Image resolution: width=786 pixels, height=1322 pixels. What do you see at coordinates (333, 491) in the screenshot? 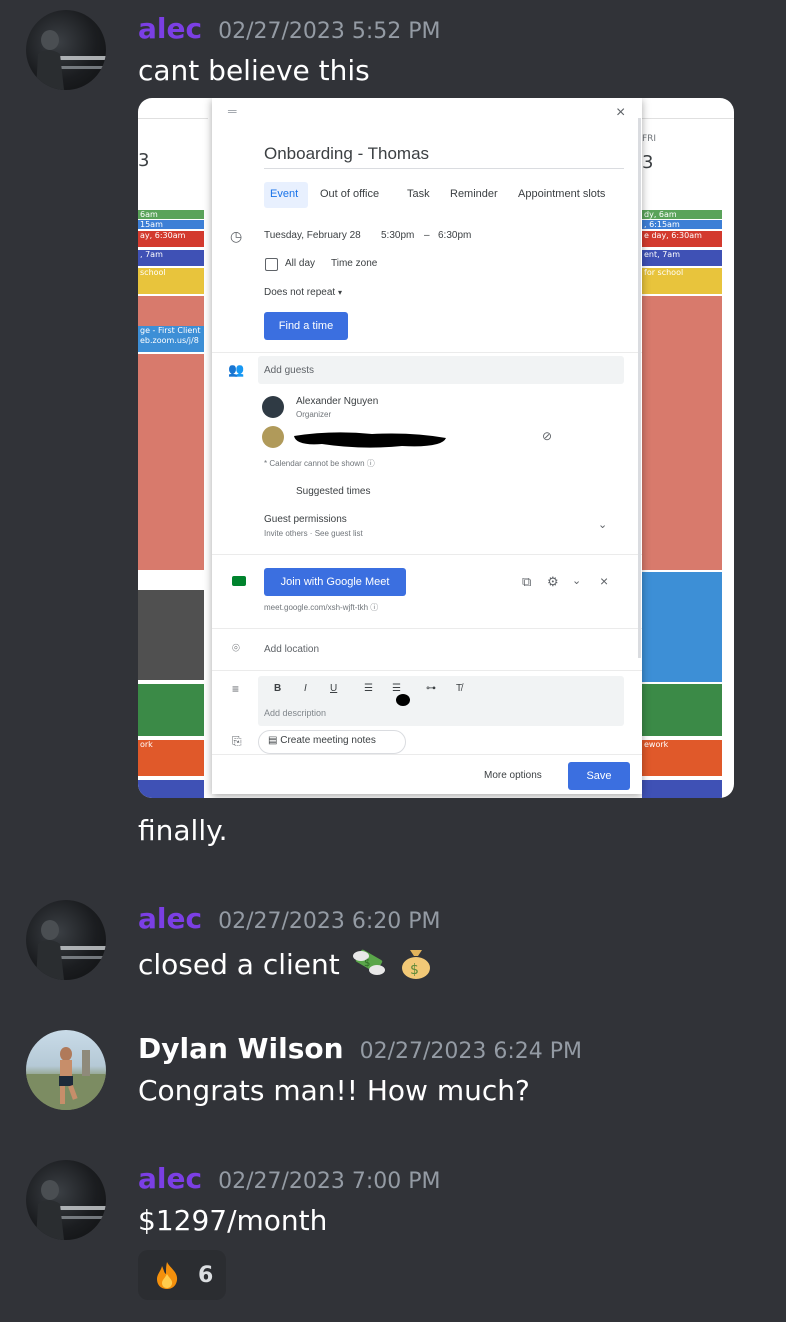
I see `suggested-times-button: Suggested times` at bounding box center [333, 491].